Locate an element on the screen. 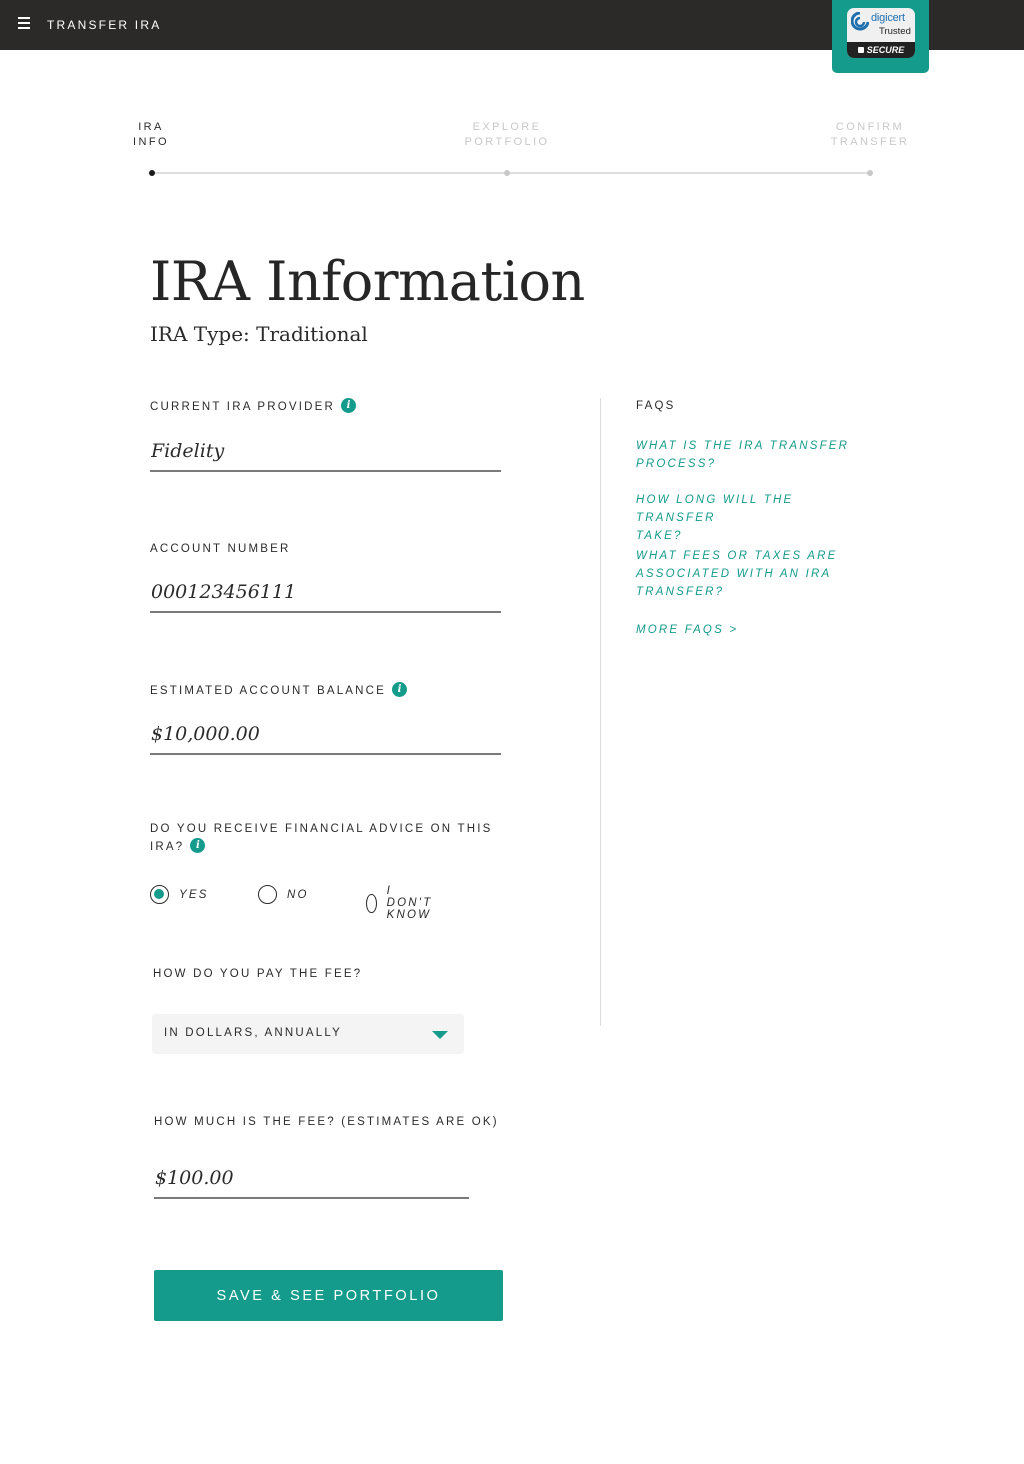 The image size is (1024, 1464). fee-method-value: IN DOLLARS, ANNUALLY is located at coordinates (253, 1033).